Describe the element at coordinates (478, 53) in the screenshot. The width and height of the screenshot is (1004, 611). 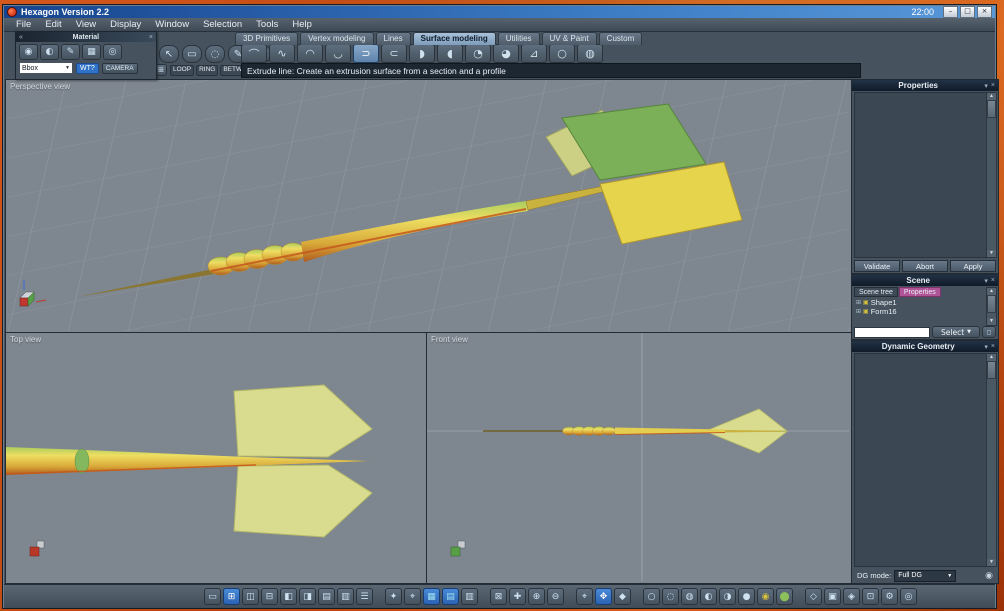
I see `cap-surface-icon: ◔` at that location.